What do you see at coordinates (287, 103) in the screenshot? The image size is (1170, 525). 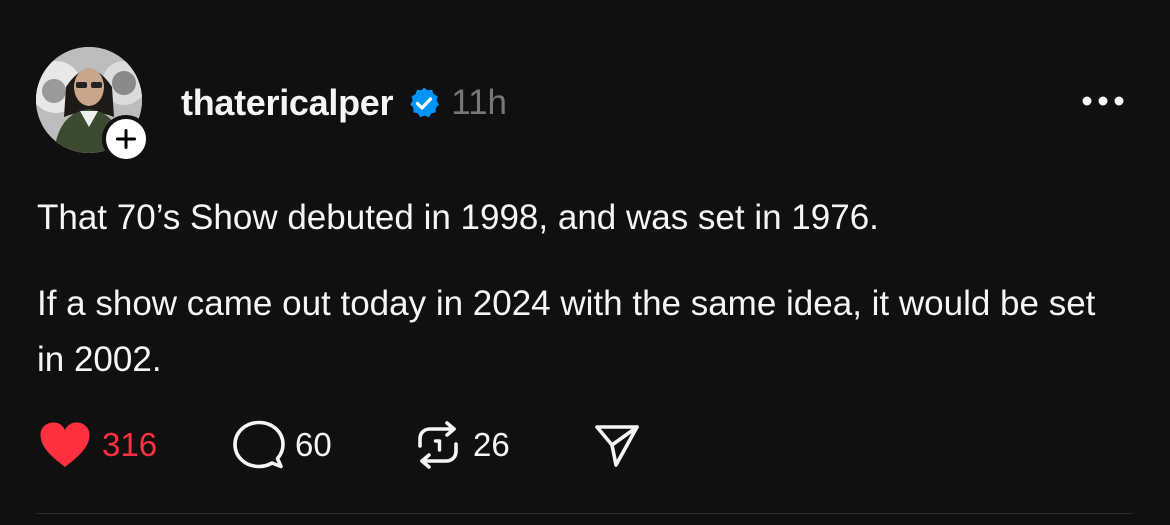 I see `username: thatericalper` at bounding box center [287, 103].